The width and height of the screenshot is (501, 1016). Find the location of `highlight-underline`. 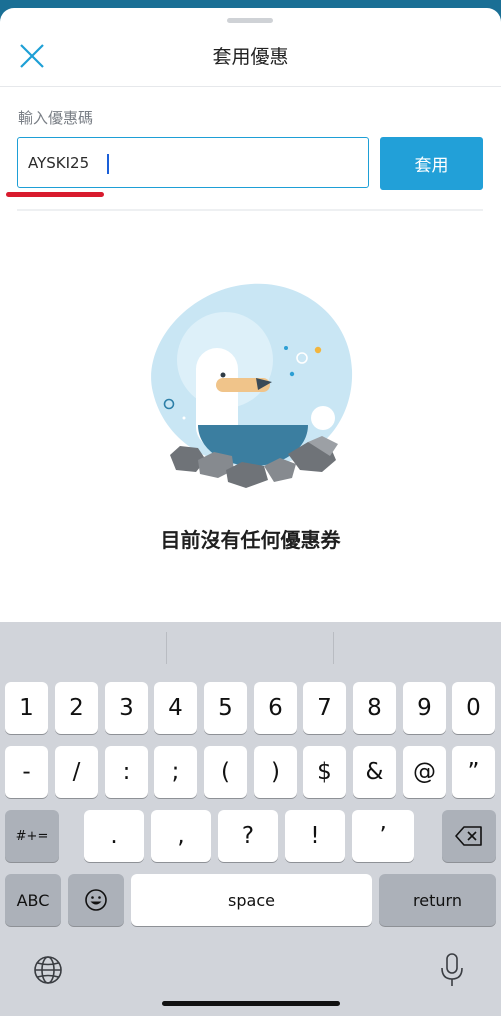

highlight-underline is located at coordinates (55, 194).